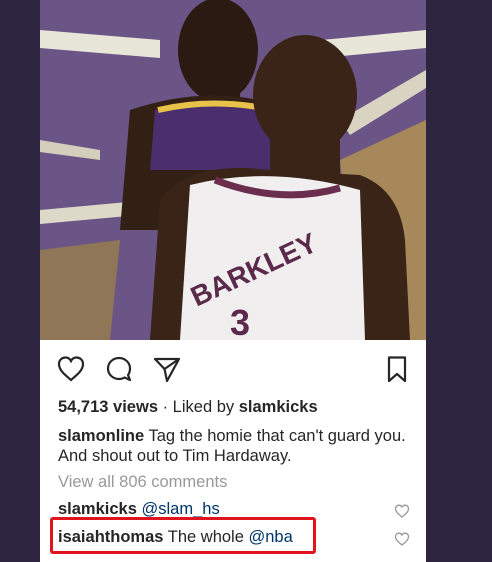 Image resolution: width=492 pixels, height=562 pixels. What do you see at coordinates (167, 369) in the screenshot?
I see `paper-plane-icon` at bounding box center [167, 369].